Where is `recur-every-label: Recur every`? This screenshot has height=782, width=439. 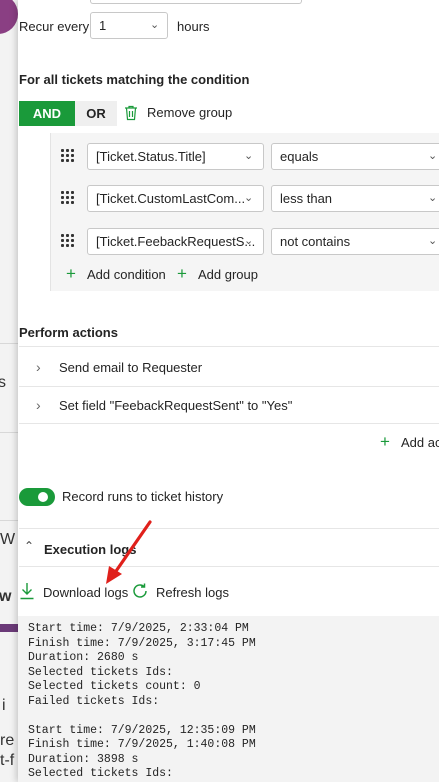 recur-every-label: Recur every is located at coordinates (54, 26).